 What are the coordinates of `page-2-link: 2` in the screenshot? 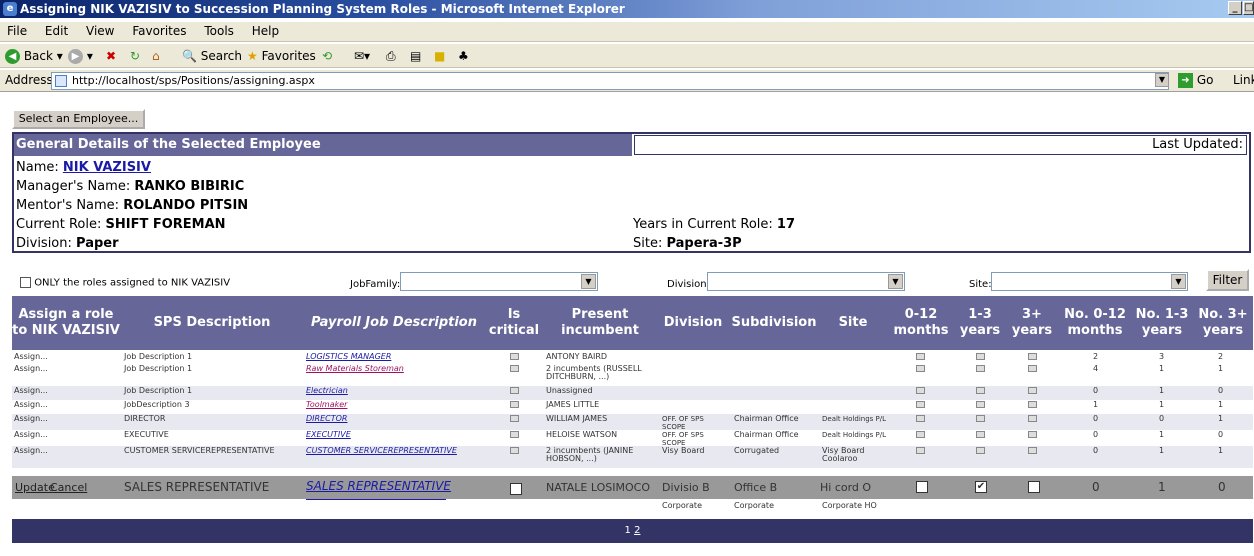 It's located at (637, 530).